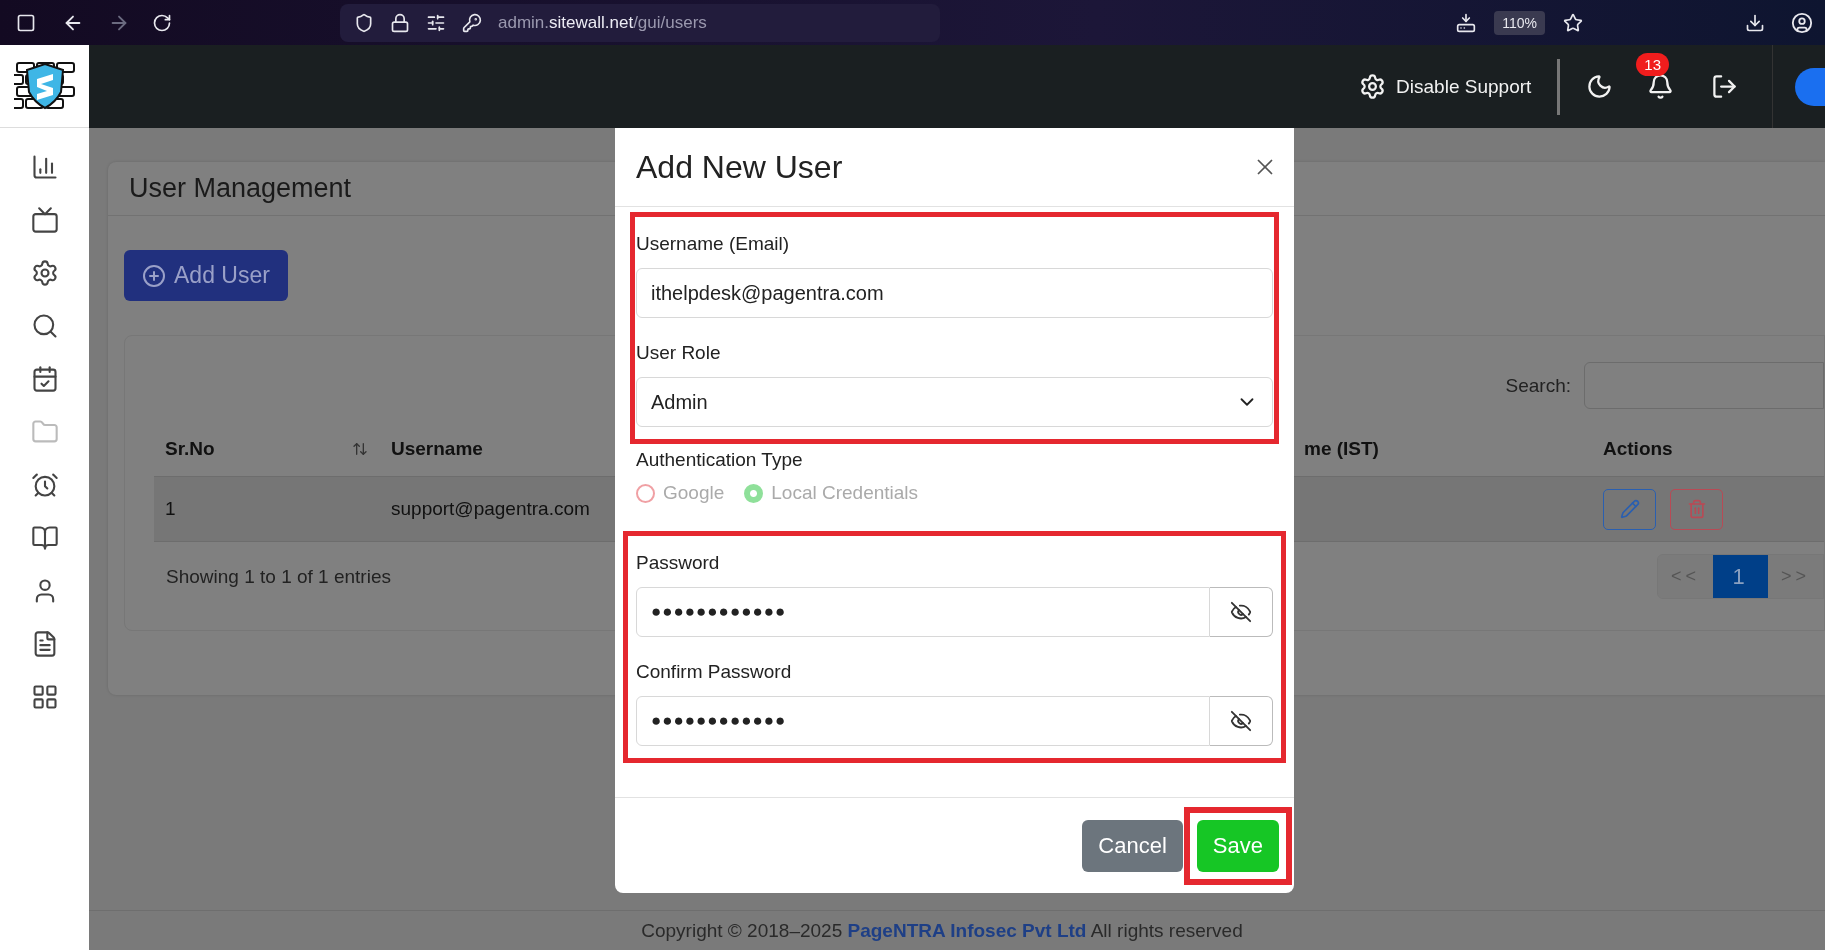 This screenshot has width=1825, height=950. What do you see at coordinates (1519, 22) in the screenshot?
I see `zoom-level: 110%` at bounding box center [1519, 22].